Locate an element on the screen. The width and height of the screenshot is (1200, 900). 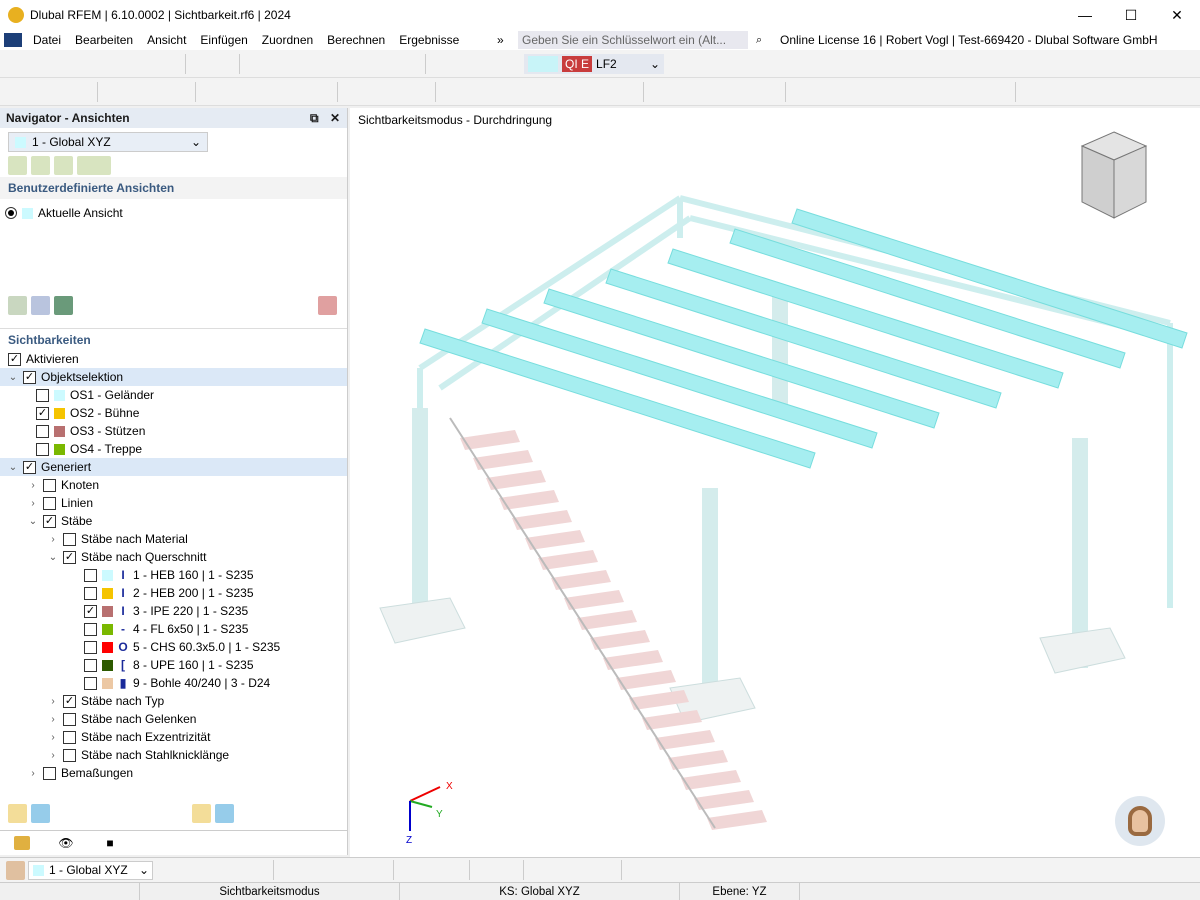
view-select: 1 - Global XYZ ⌄ is located at coordinates (108, 142).